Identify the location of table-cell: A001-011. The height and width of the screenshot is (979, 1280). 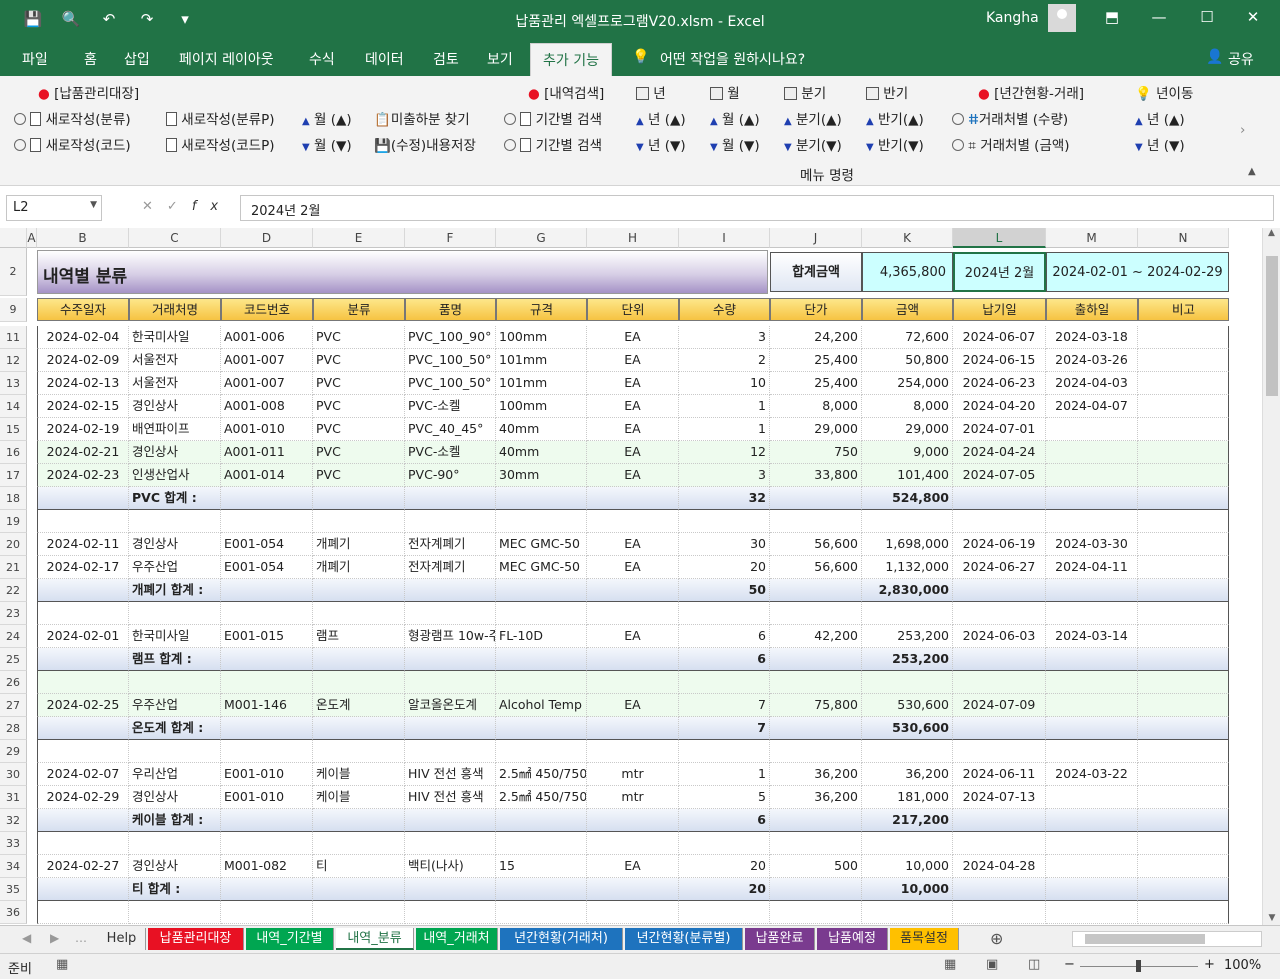
(267, 452).